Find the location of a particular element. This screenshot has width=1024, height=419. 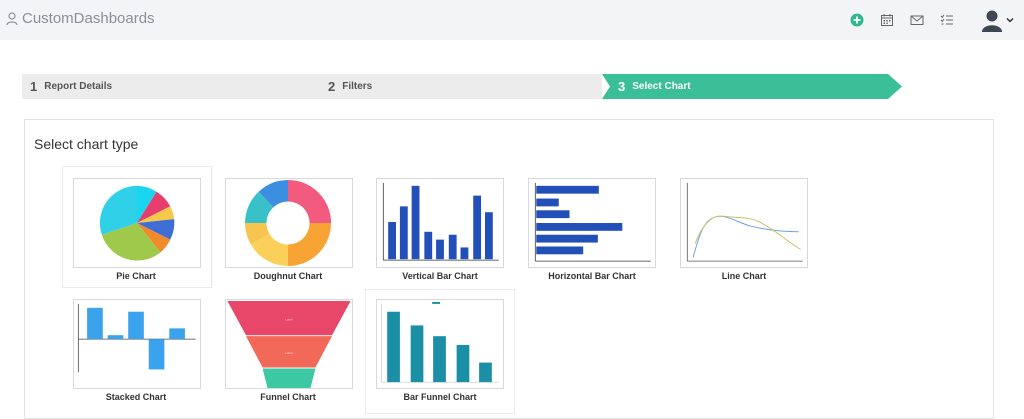

app-title: CustomDashboards is located at coordinates (88, 18).